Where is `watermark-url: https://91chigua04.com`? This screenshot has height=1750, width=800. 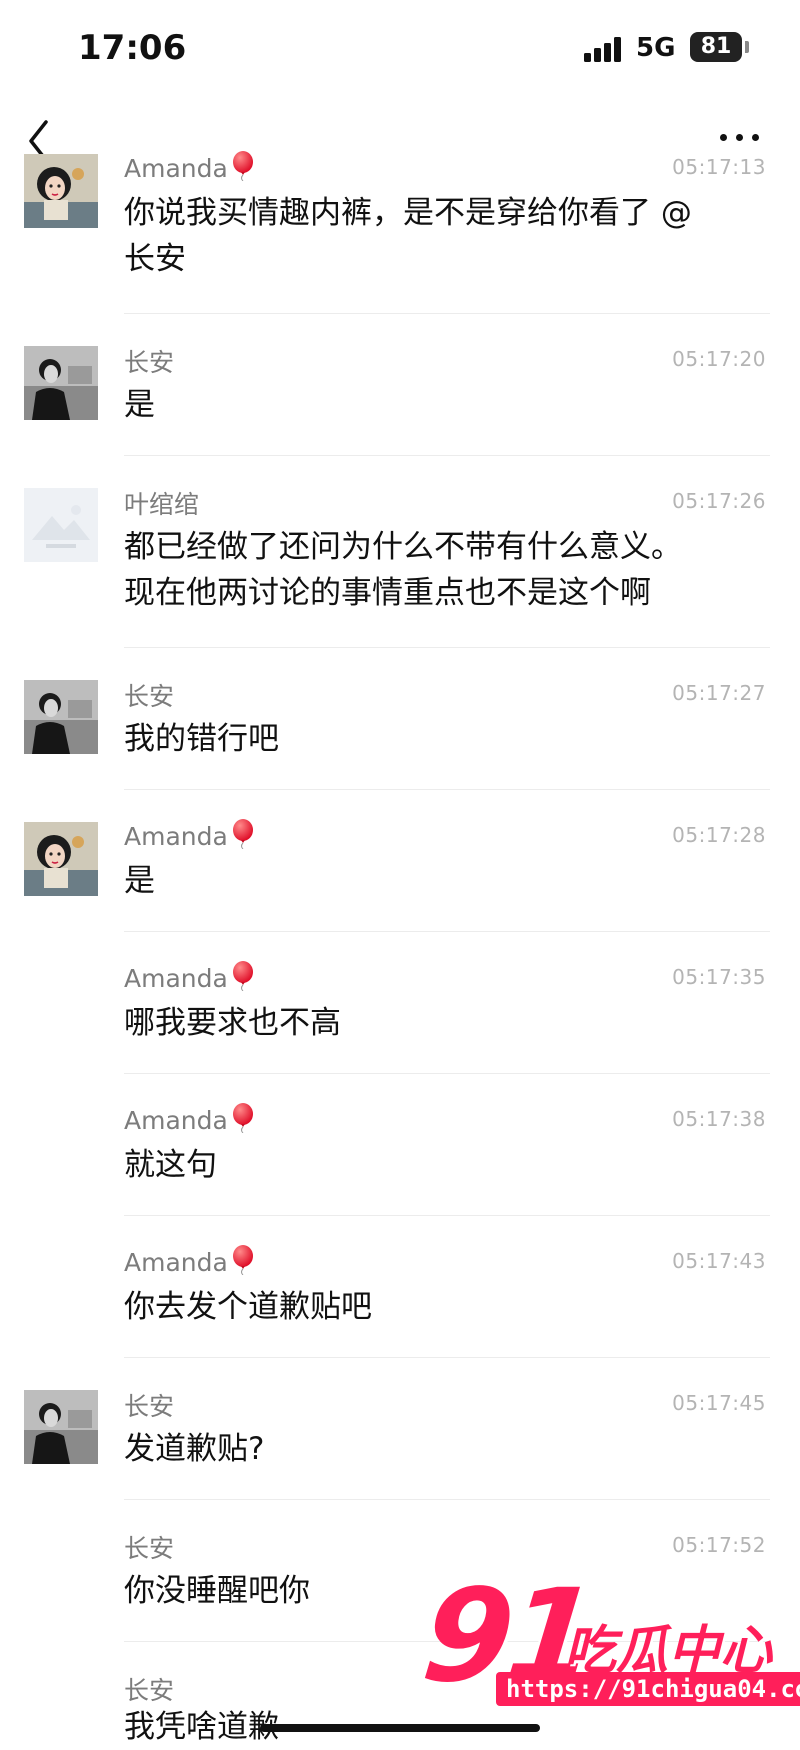 watermark-url: https://91chigua04.com is located at coordinates (648, 1689).